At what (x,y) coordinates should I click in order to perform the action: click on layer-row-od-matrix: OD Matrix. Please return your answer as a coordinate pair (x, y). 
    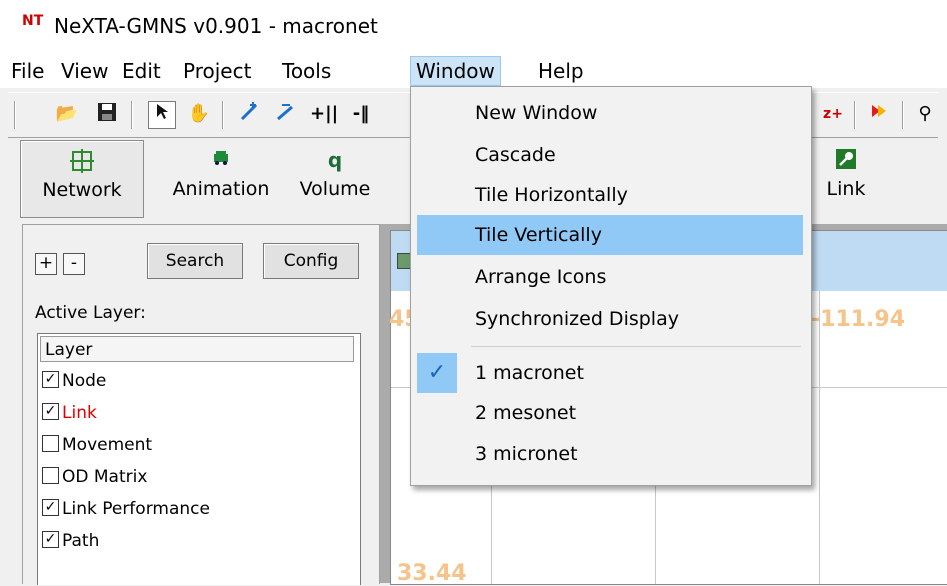
    Looking at the image, I should click on (94, 477).